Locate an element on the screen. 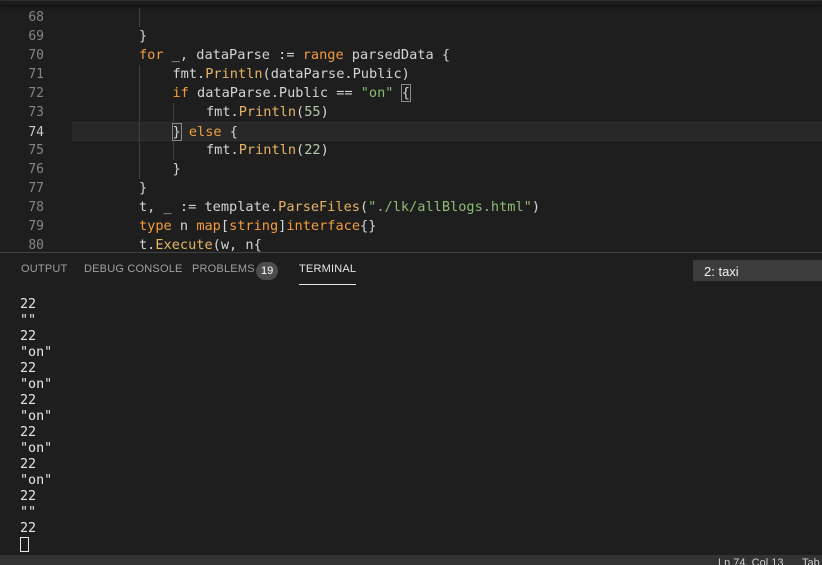 The height and width of the screenshot is (565, 822). code-line: 76} is located at coordinates (411, 169).